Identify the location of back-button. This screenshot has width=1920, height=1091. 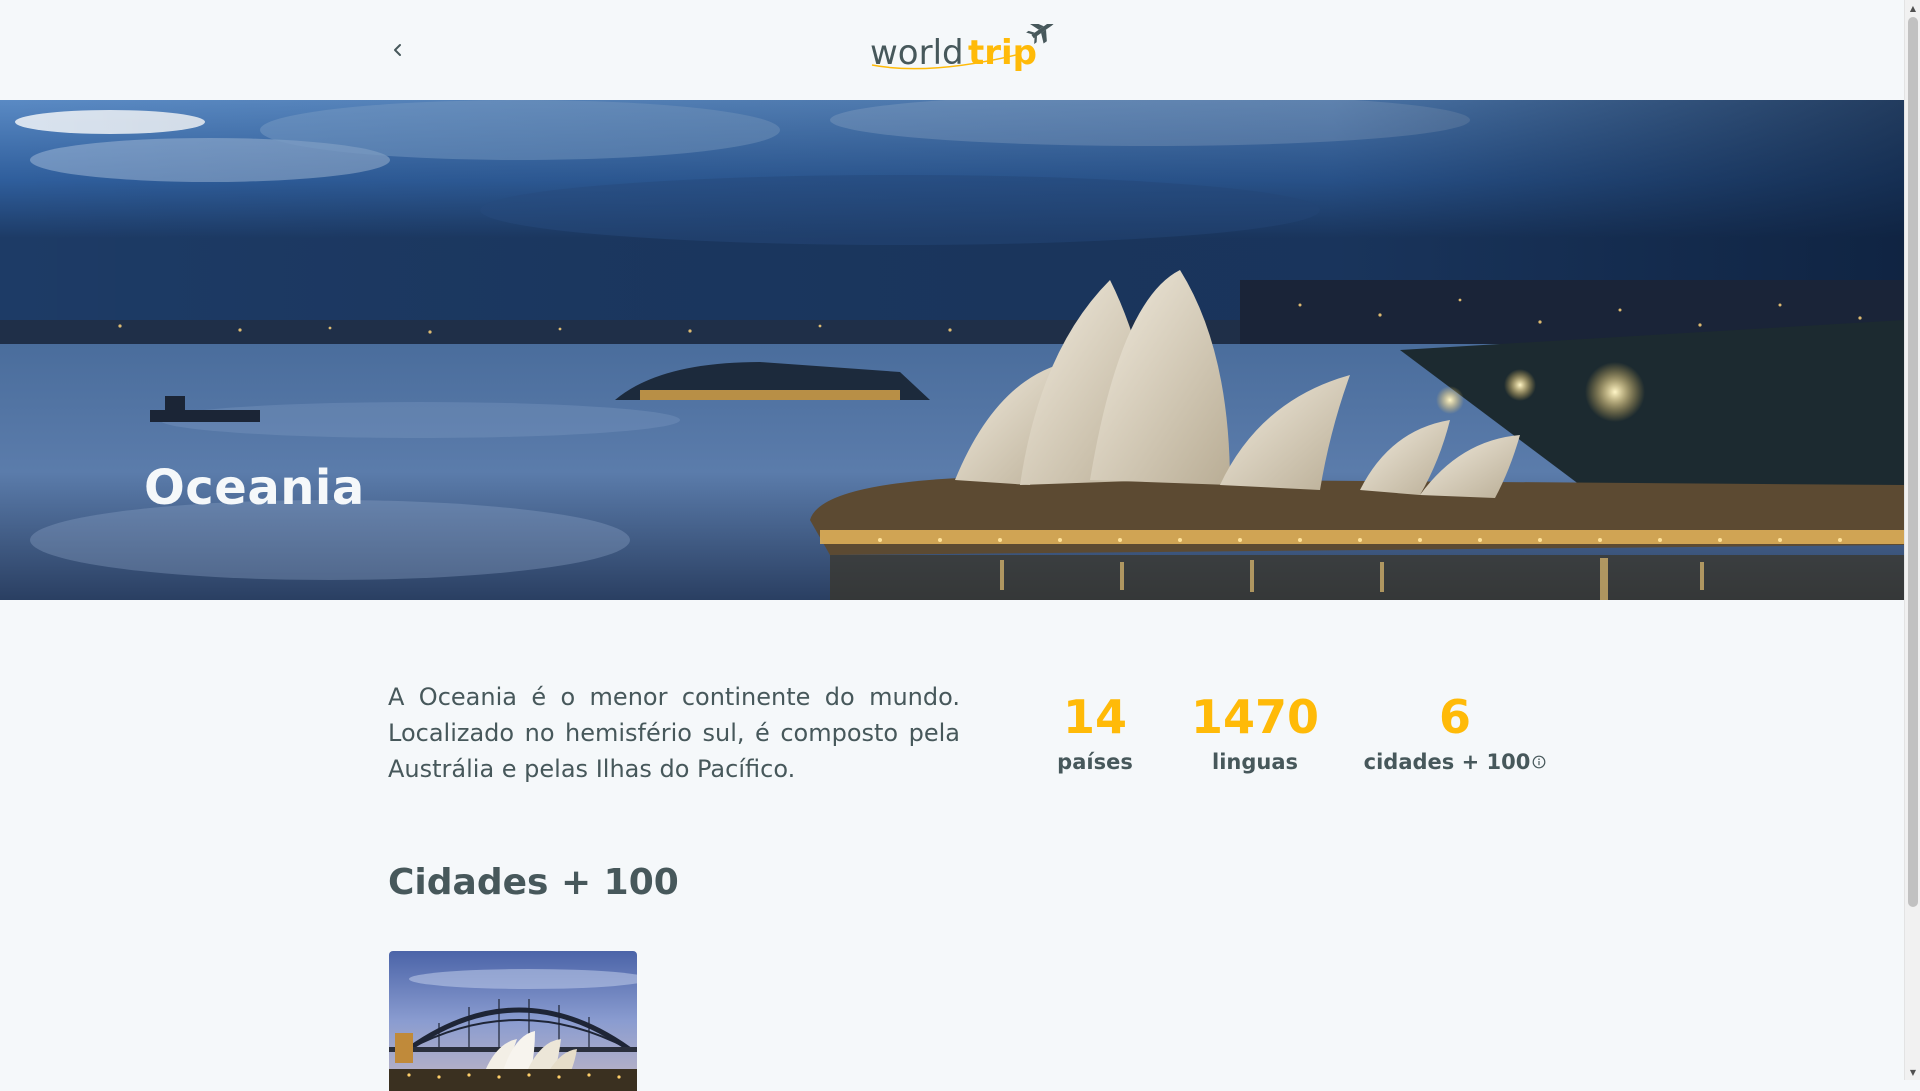
(398, 50).